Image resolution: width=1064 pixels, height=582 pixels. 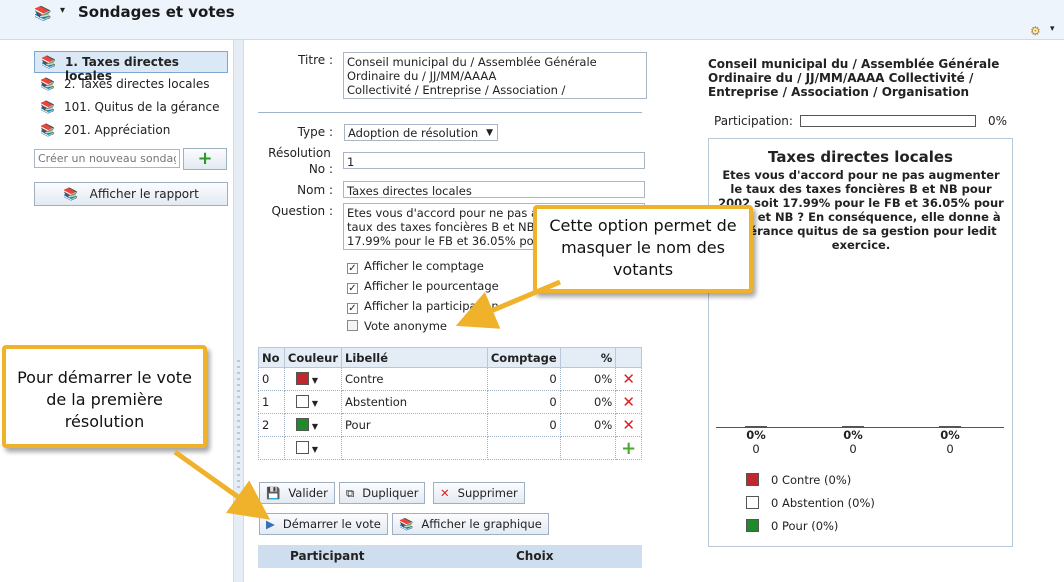 I want to click on arrow-to-anonymous, so click(x=508, y=304).